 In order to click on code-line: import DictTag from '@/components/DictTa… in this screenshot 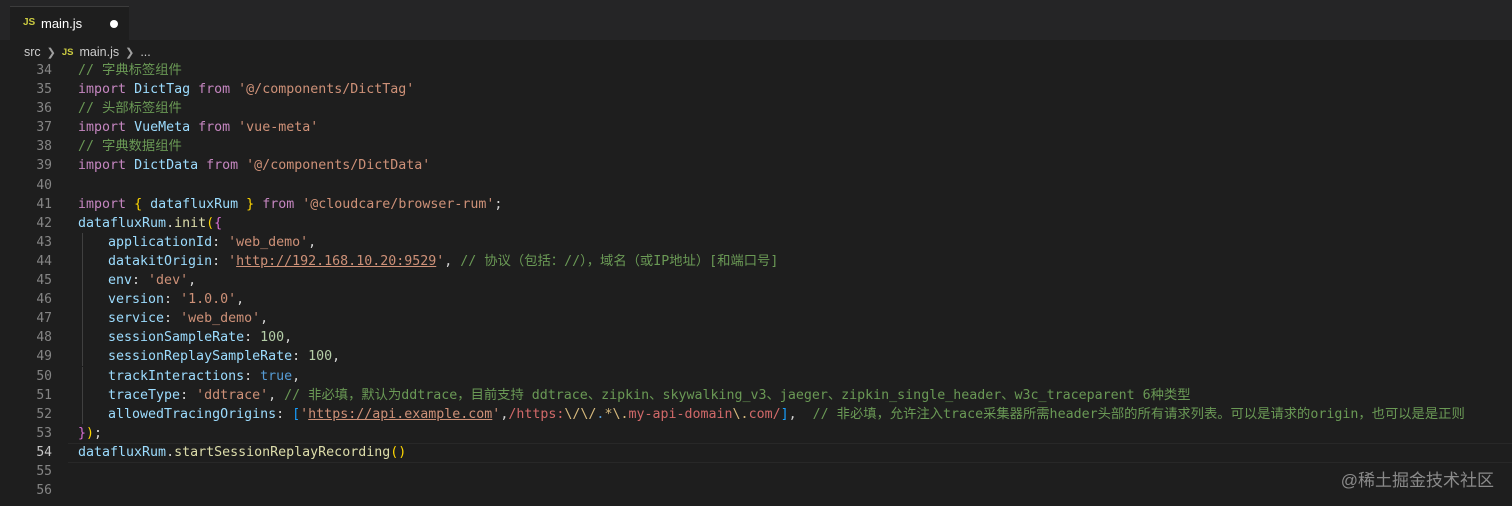, I will do `click(795, 89)`.